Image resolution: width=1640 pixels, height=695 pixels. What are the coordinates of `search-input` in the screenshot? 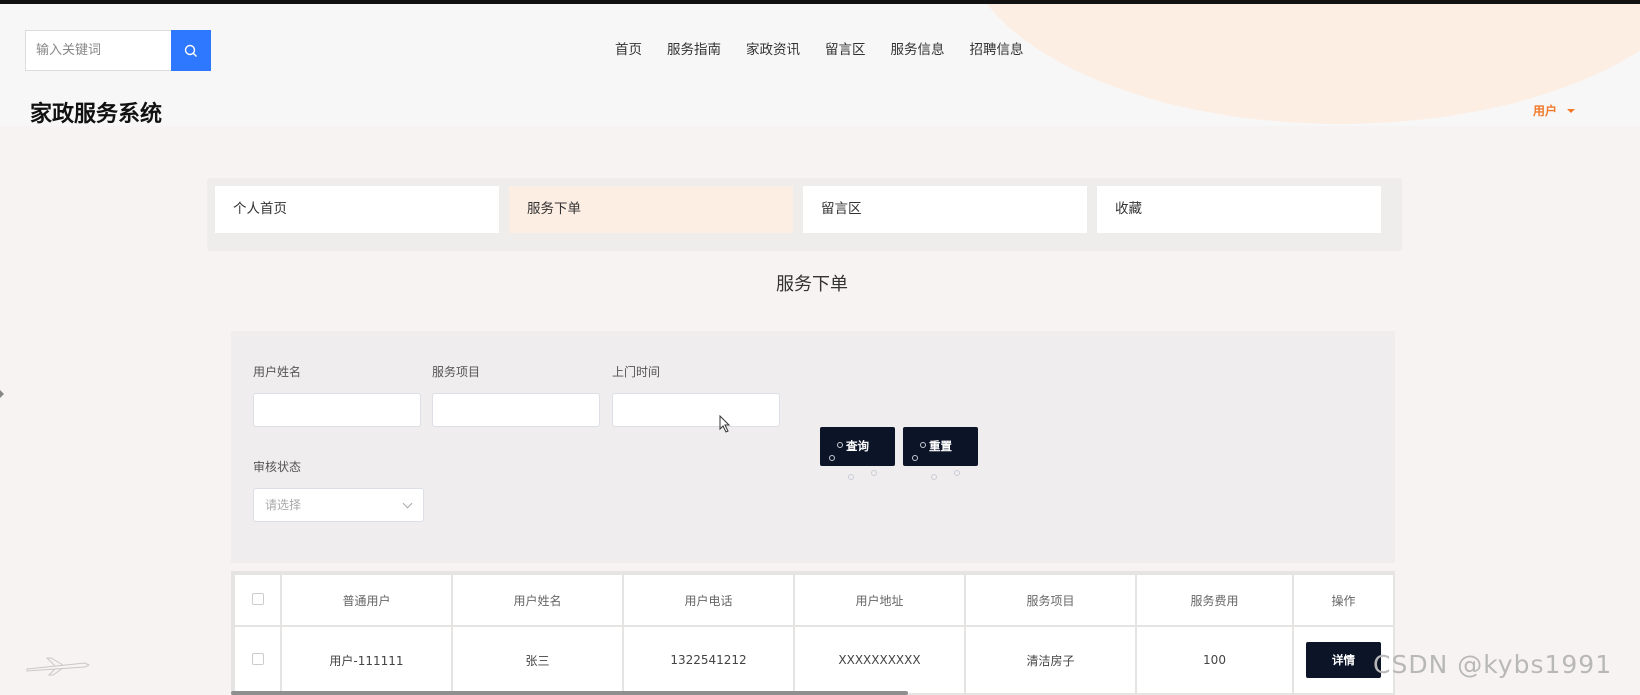 It's located at (98, 50).